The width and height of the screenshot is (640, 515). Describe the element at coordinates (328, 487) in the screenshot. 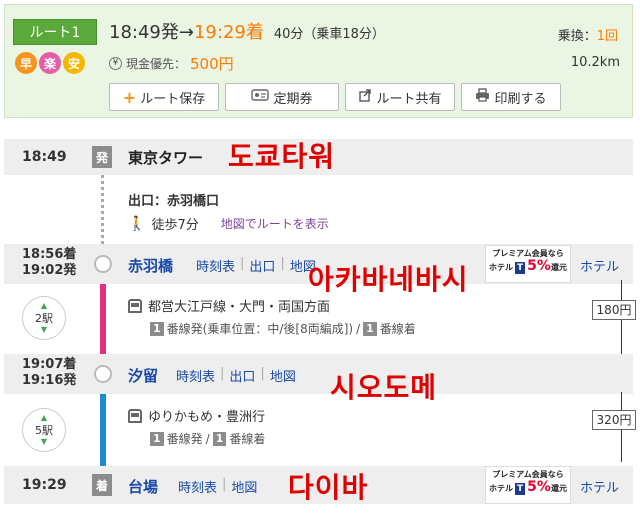

I see `annotation-daiba: 다이바` at that location.